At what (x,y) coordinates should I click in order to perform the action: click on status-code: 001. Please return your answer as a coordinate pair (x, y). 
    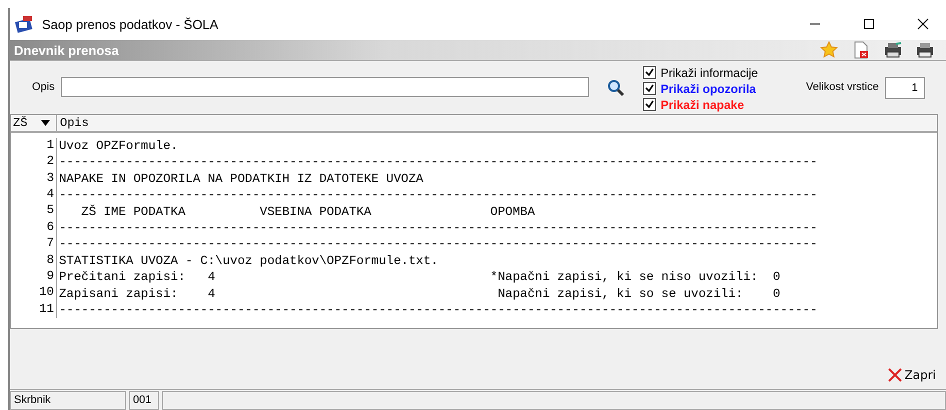
    Looking at the image, I should click on (144, 400).